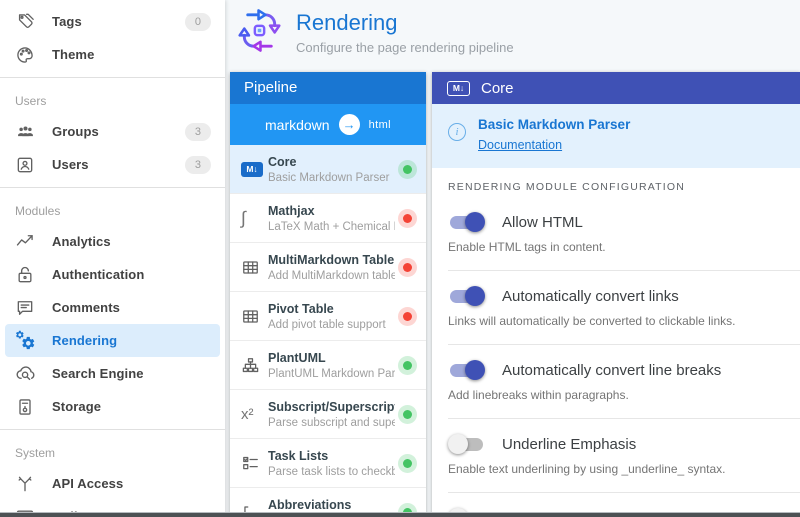  What do you see at coordinates (328, 218) in the screenshot?
I see `module-row-mathjax: ∫ Mathjax LaTeX Math + Chemical Ex` at bounding box center [328, 218].